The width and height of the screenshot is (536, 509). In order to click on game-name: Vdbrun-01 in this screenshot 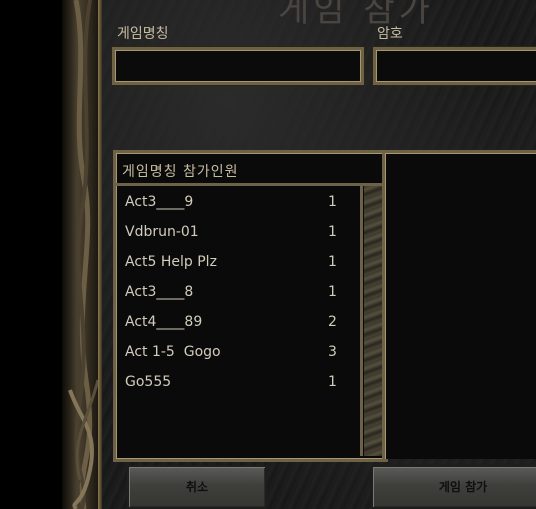, I will do `click(162, 232)`.